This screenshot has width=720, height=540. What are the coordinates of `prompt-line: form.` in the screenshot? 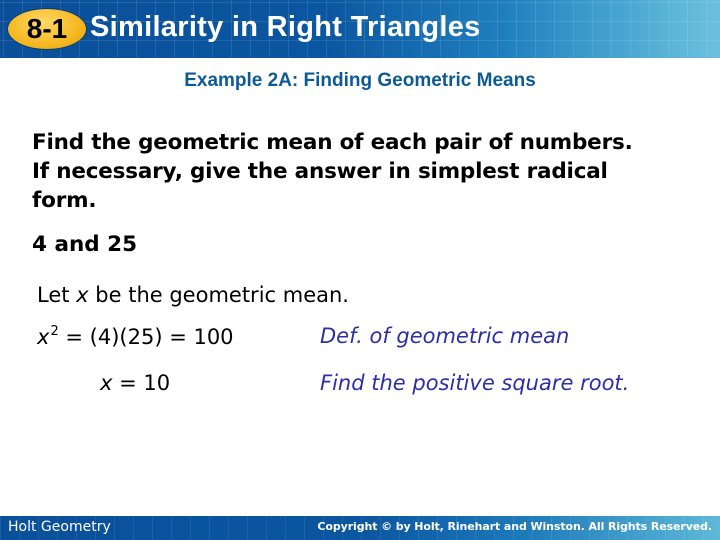 It's located at (64, 200).